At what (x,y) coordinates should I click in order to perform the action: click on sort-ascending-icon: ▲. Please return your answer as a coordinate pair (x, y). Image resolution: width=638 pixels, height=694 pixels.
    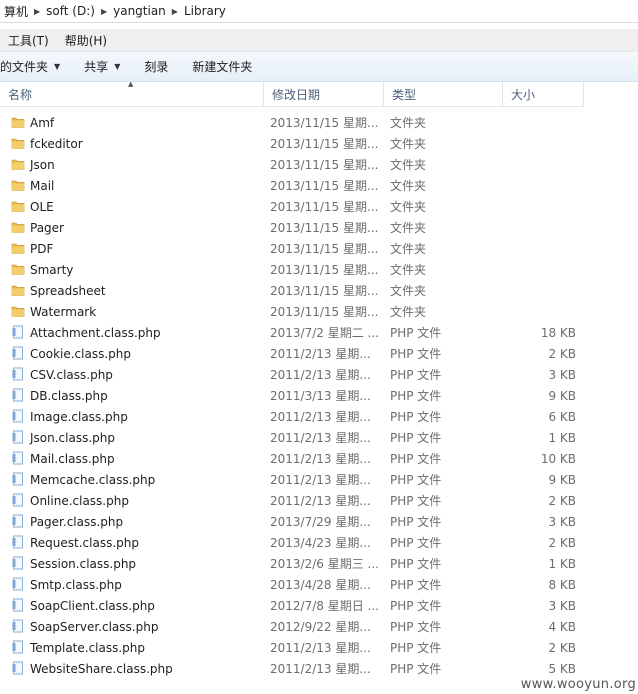
    Looking at the image, I should click on (131, 84).